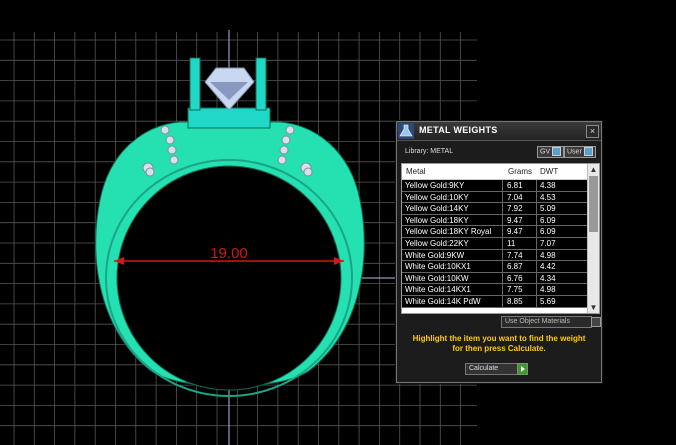  What do you see at coordinates (443, 301) in the screenshot?
I see `cell-metal: White Gold:14K PdW` at bounding box center [443, 301].